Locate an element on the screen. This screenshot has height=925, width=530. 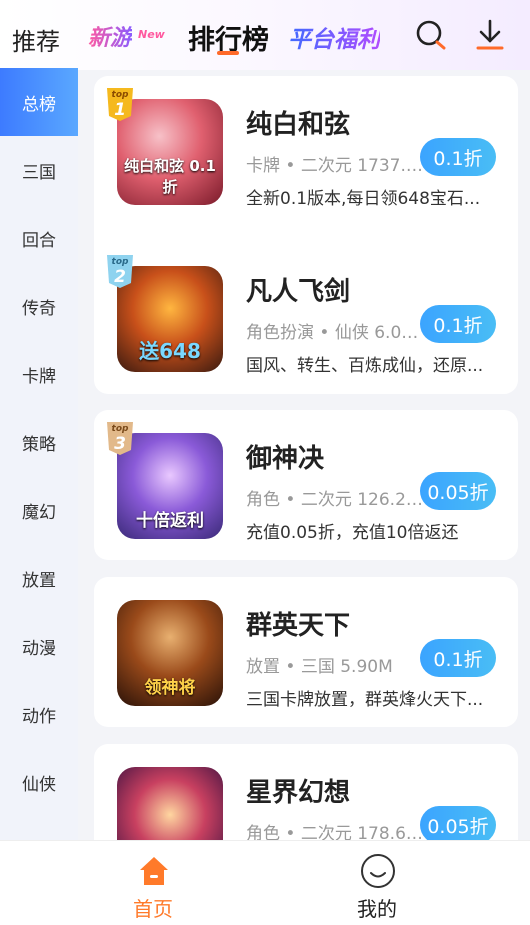
thumbnail-caption: 送648 is located at coordinates (170, 351).